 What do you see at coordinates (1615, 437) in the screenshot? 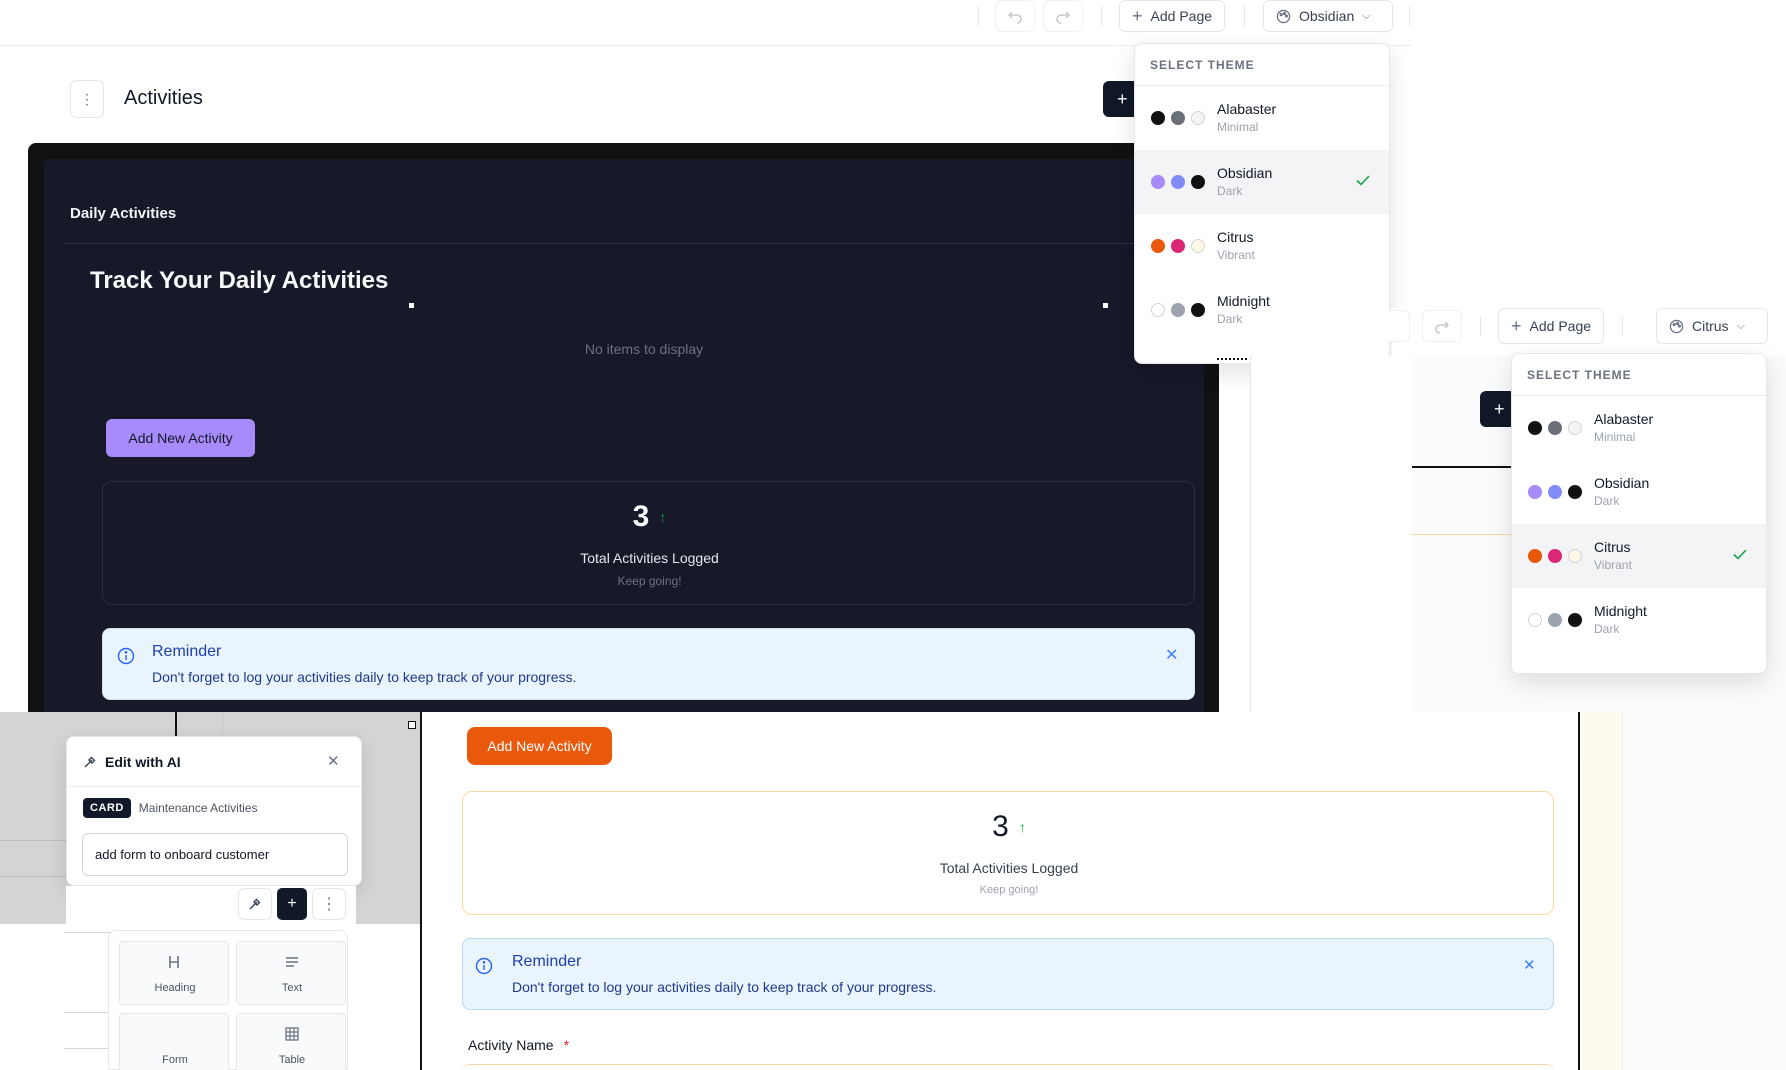
I see `theme-category: Minimal` at bounding box center [1615, 437].